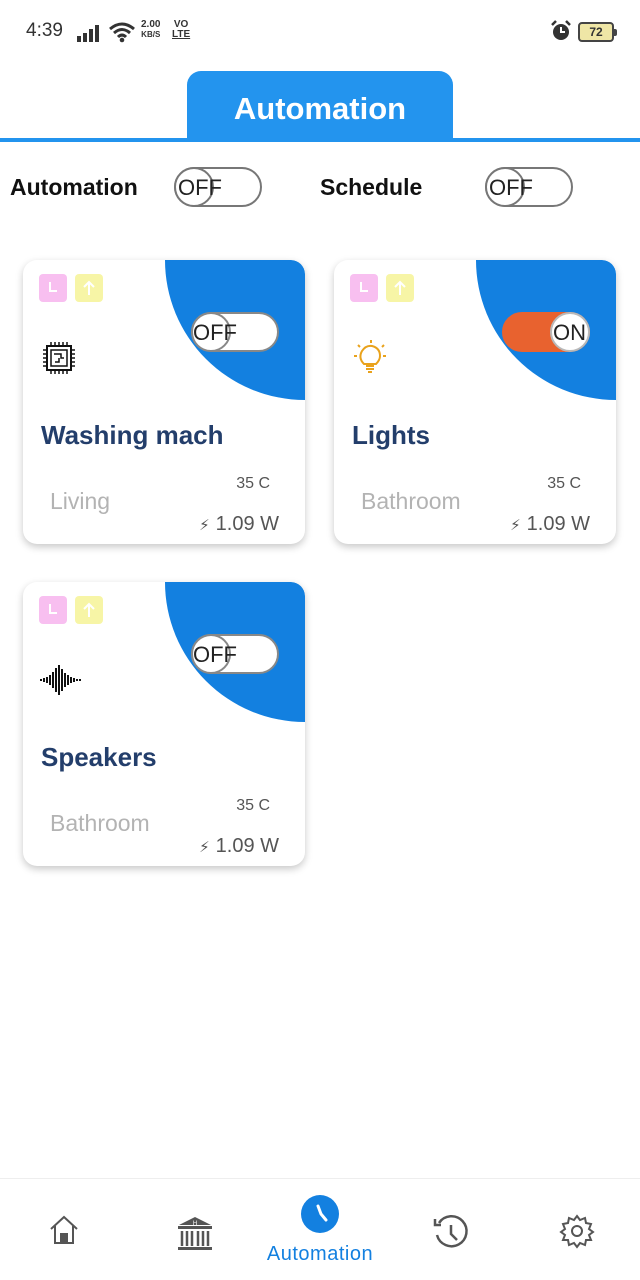 This screenshot has width=640, height=1280. What do you see at coordinates (569, 332) in the screenshot?
I see `device-toggle-state: ON` at bounding box center [569, 332].